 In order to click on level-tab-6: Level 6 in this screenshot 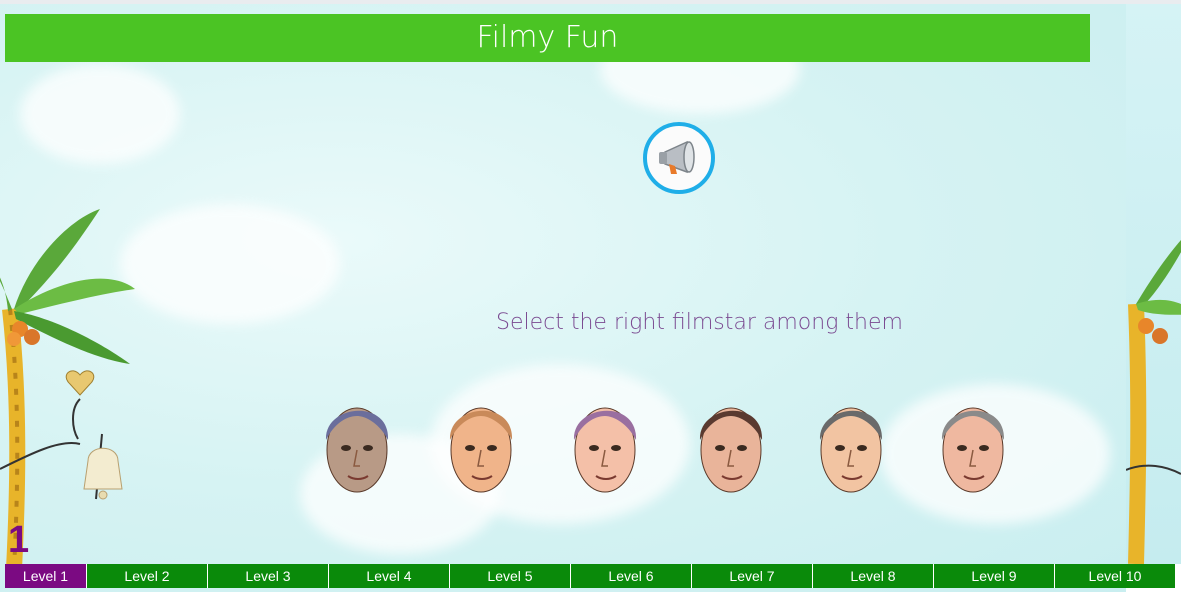, I will do `click(631, 576)`.